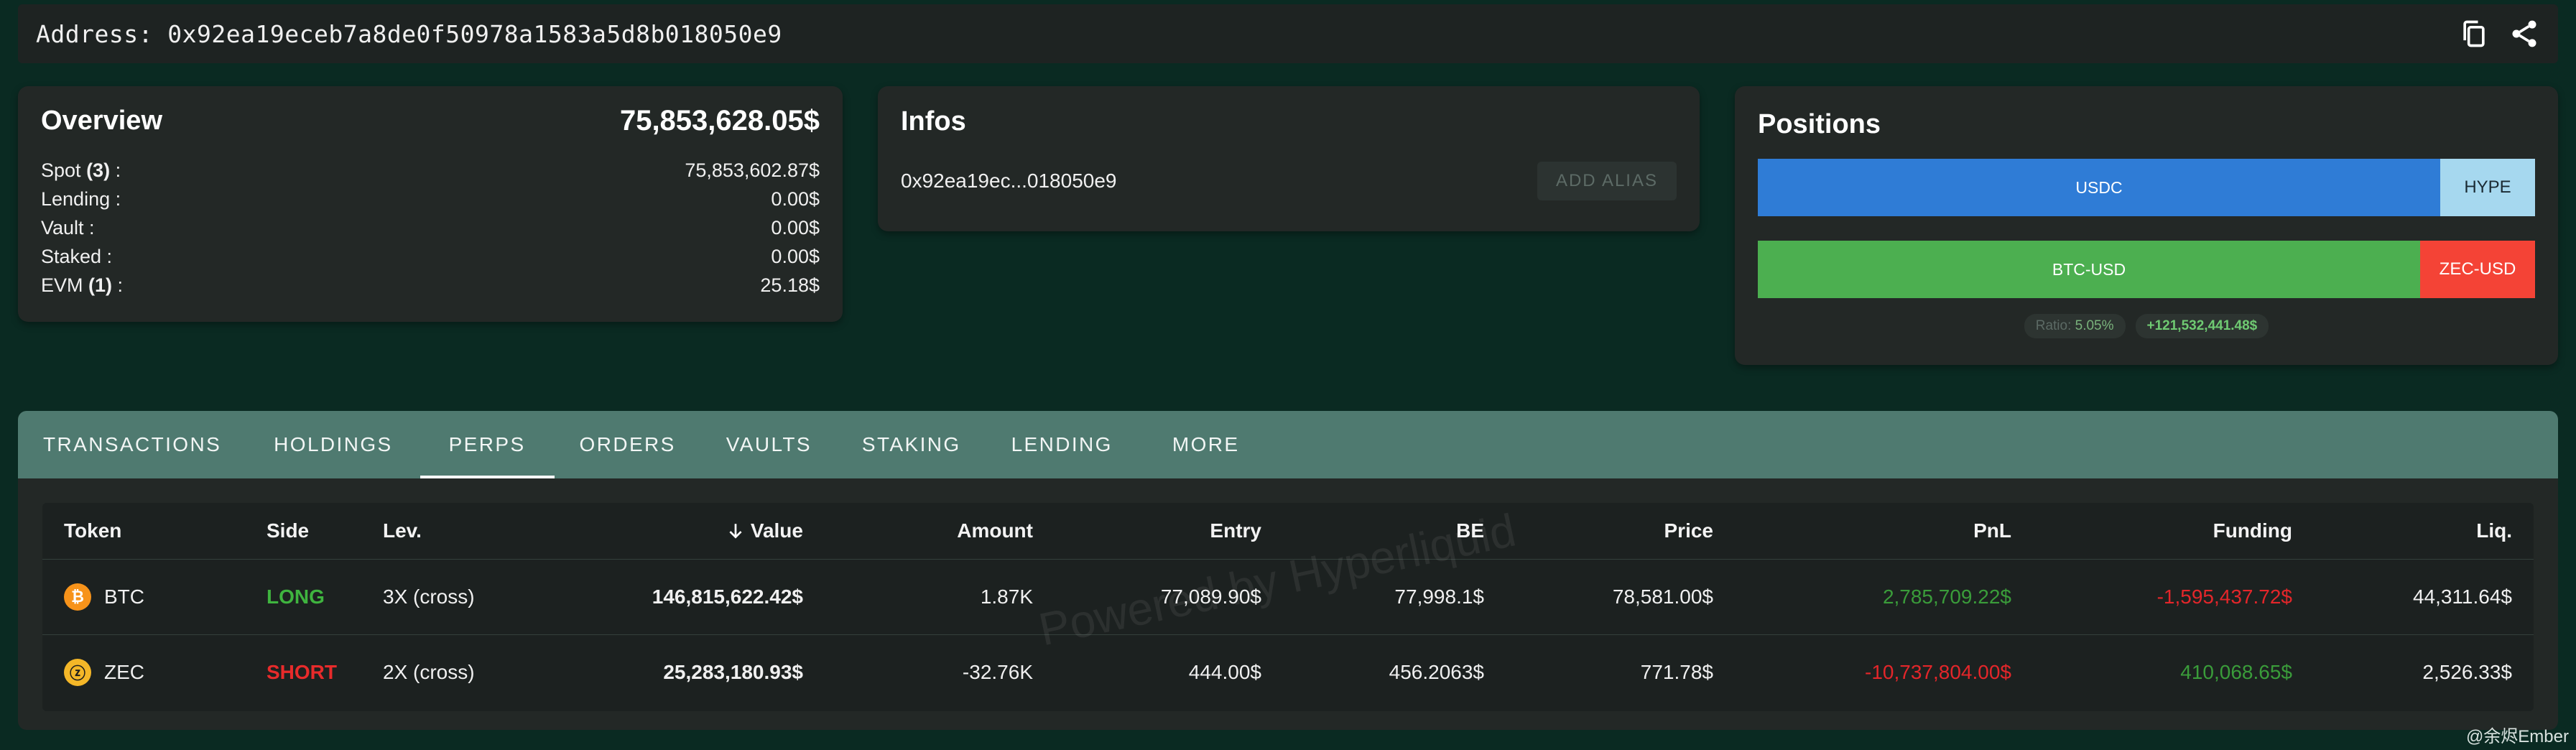 Image resolution: width=2576 pixels, height=750 pixels. I want to click on segment-zec-usd: ZEC-USD, so click(2477, 269).